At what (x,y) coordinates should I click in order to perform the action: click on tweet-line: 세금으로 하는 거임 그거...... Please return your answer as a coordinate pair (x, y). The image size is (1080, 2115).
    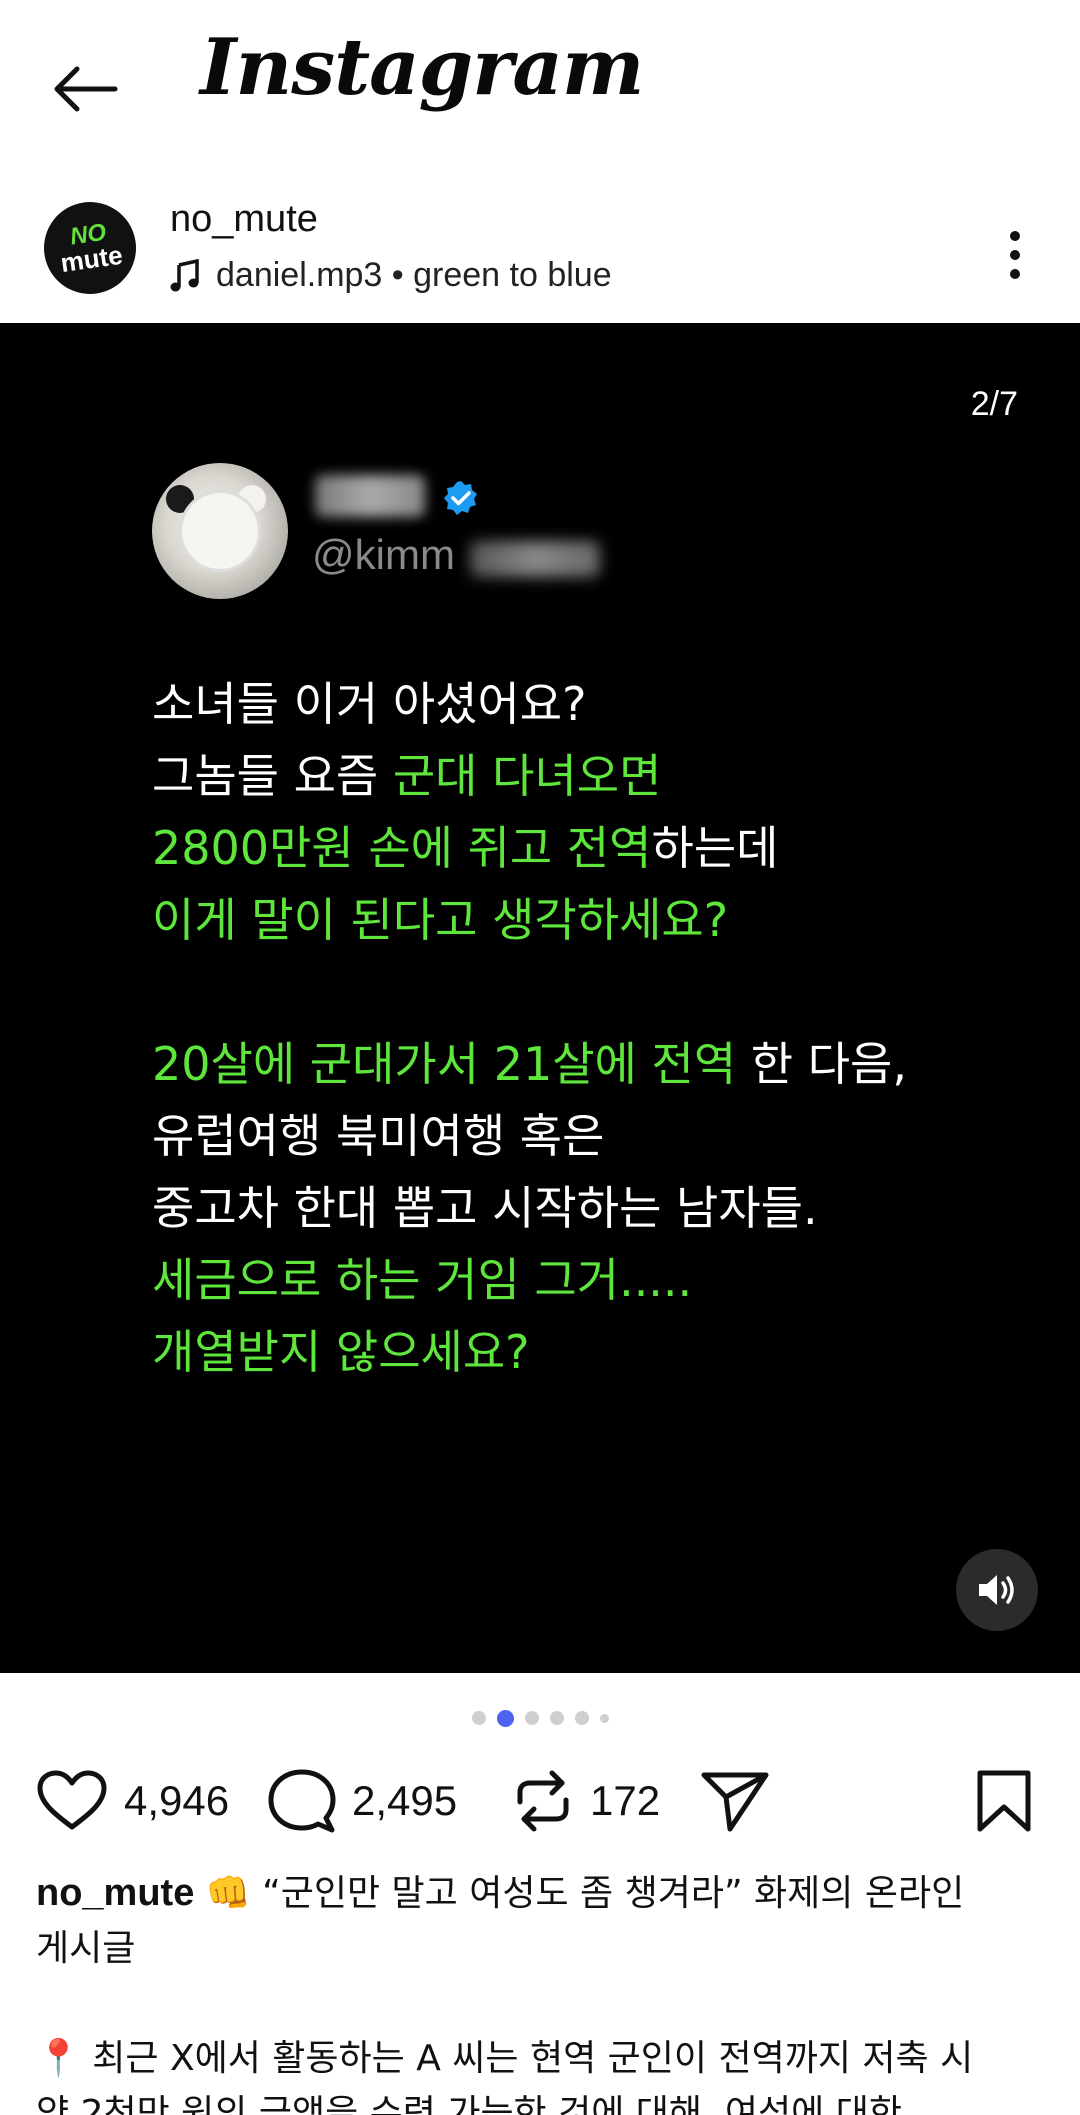
    Looking at the image, I should click on (582, 1280).